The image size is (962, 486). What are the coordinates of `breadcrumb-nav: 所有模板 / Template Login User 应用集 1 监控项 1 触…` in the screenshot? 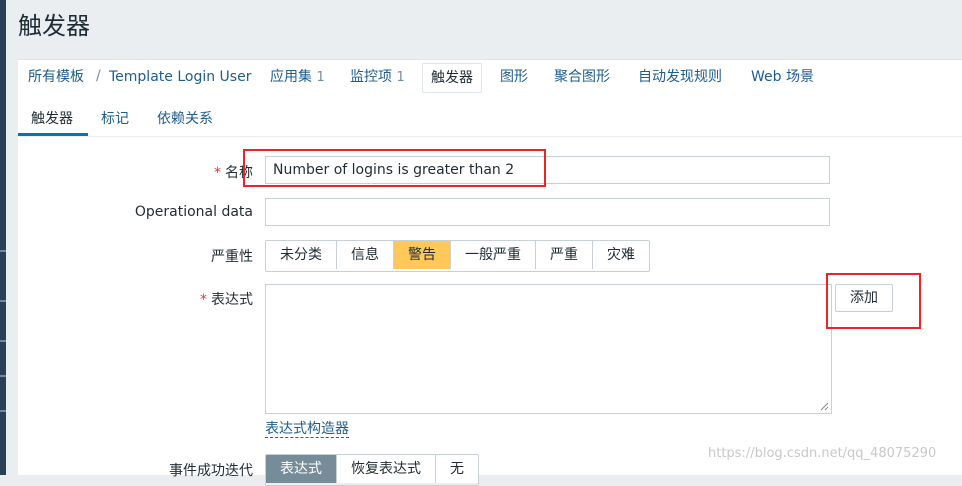 It's located at (490, 79).